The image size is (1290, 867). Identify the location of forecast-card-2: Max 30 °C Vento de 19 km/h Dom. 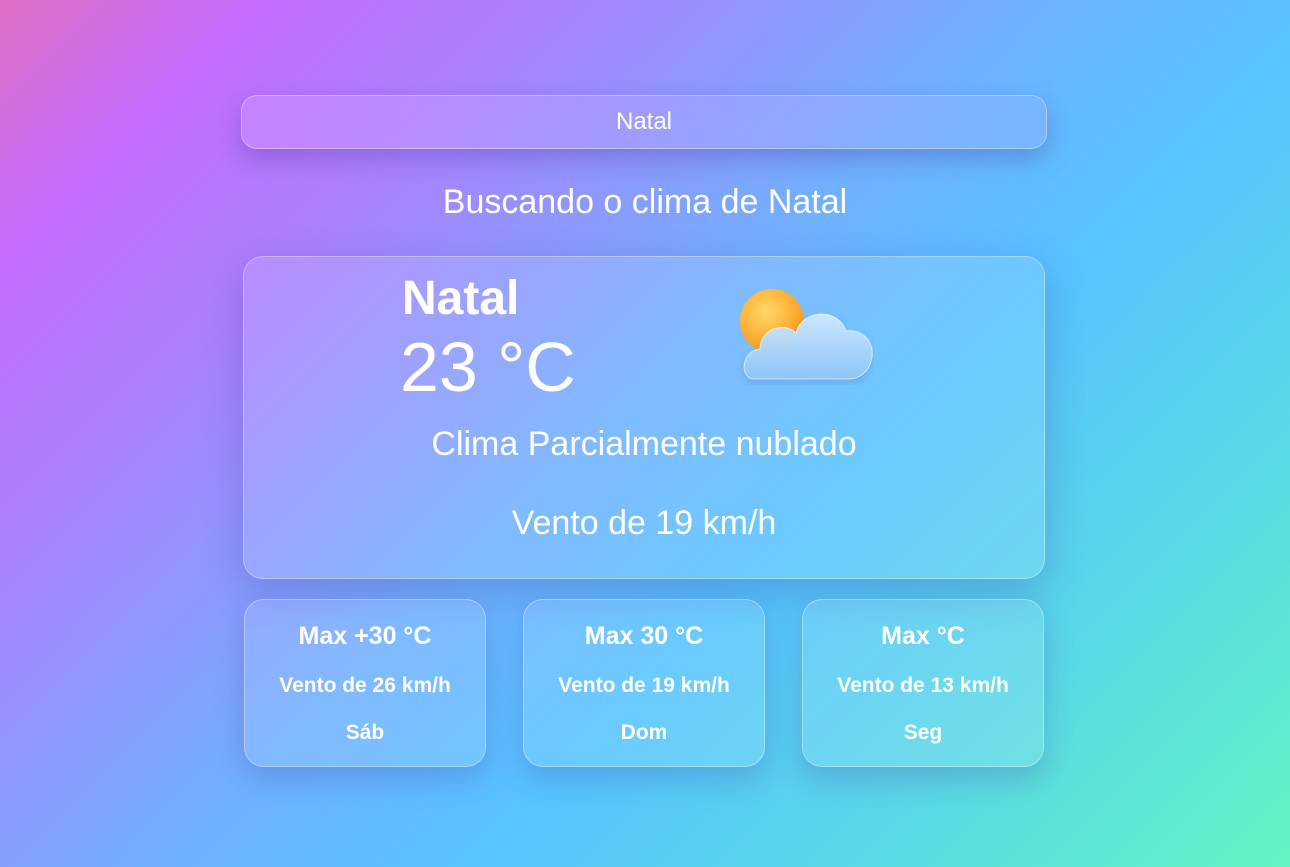
(644, 683).